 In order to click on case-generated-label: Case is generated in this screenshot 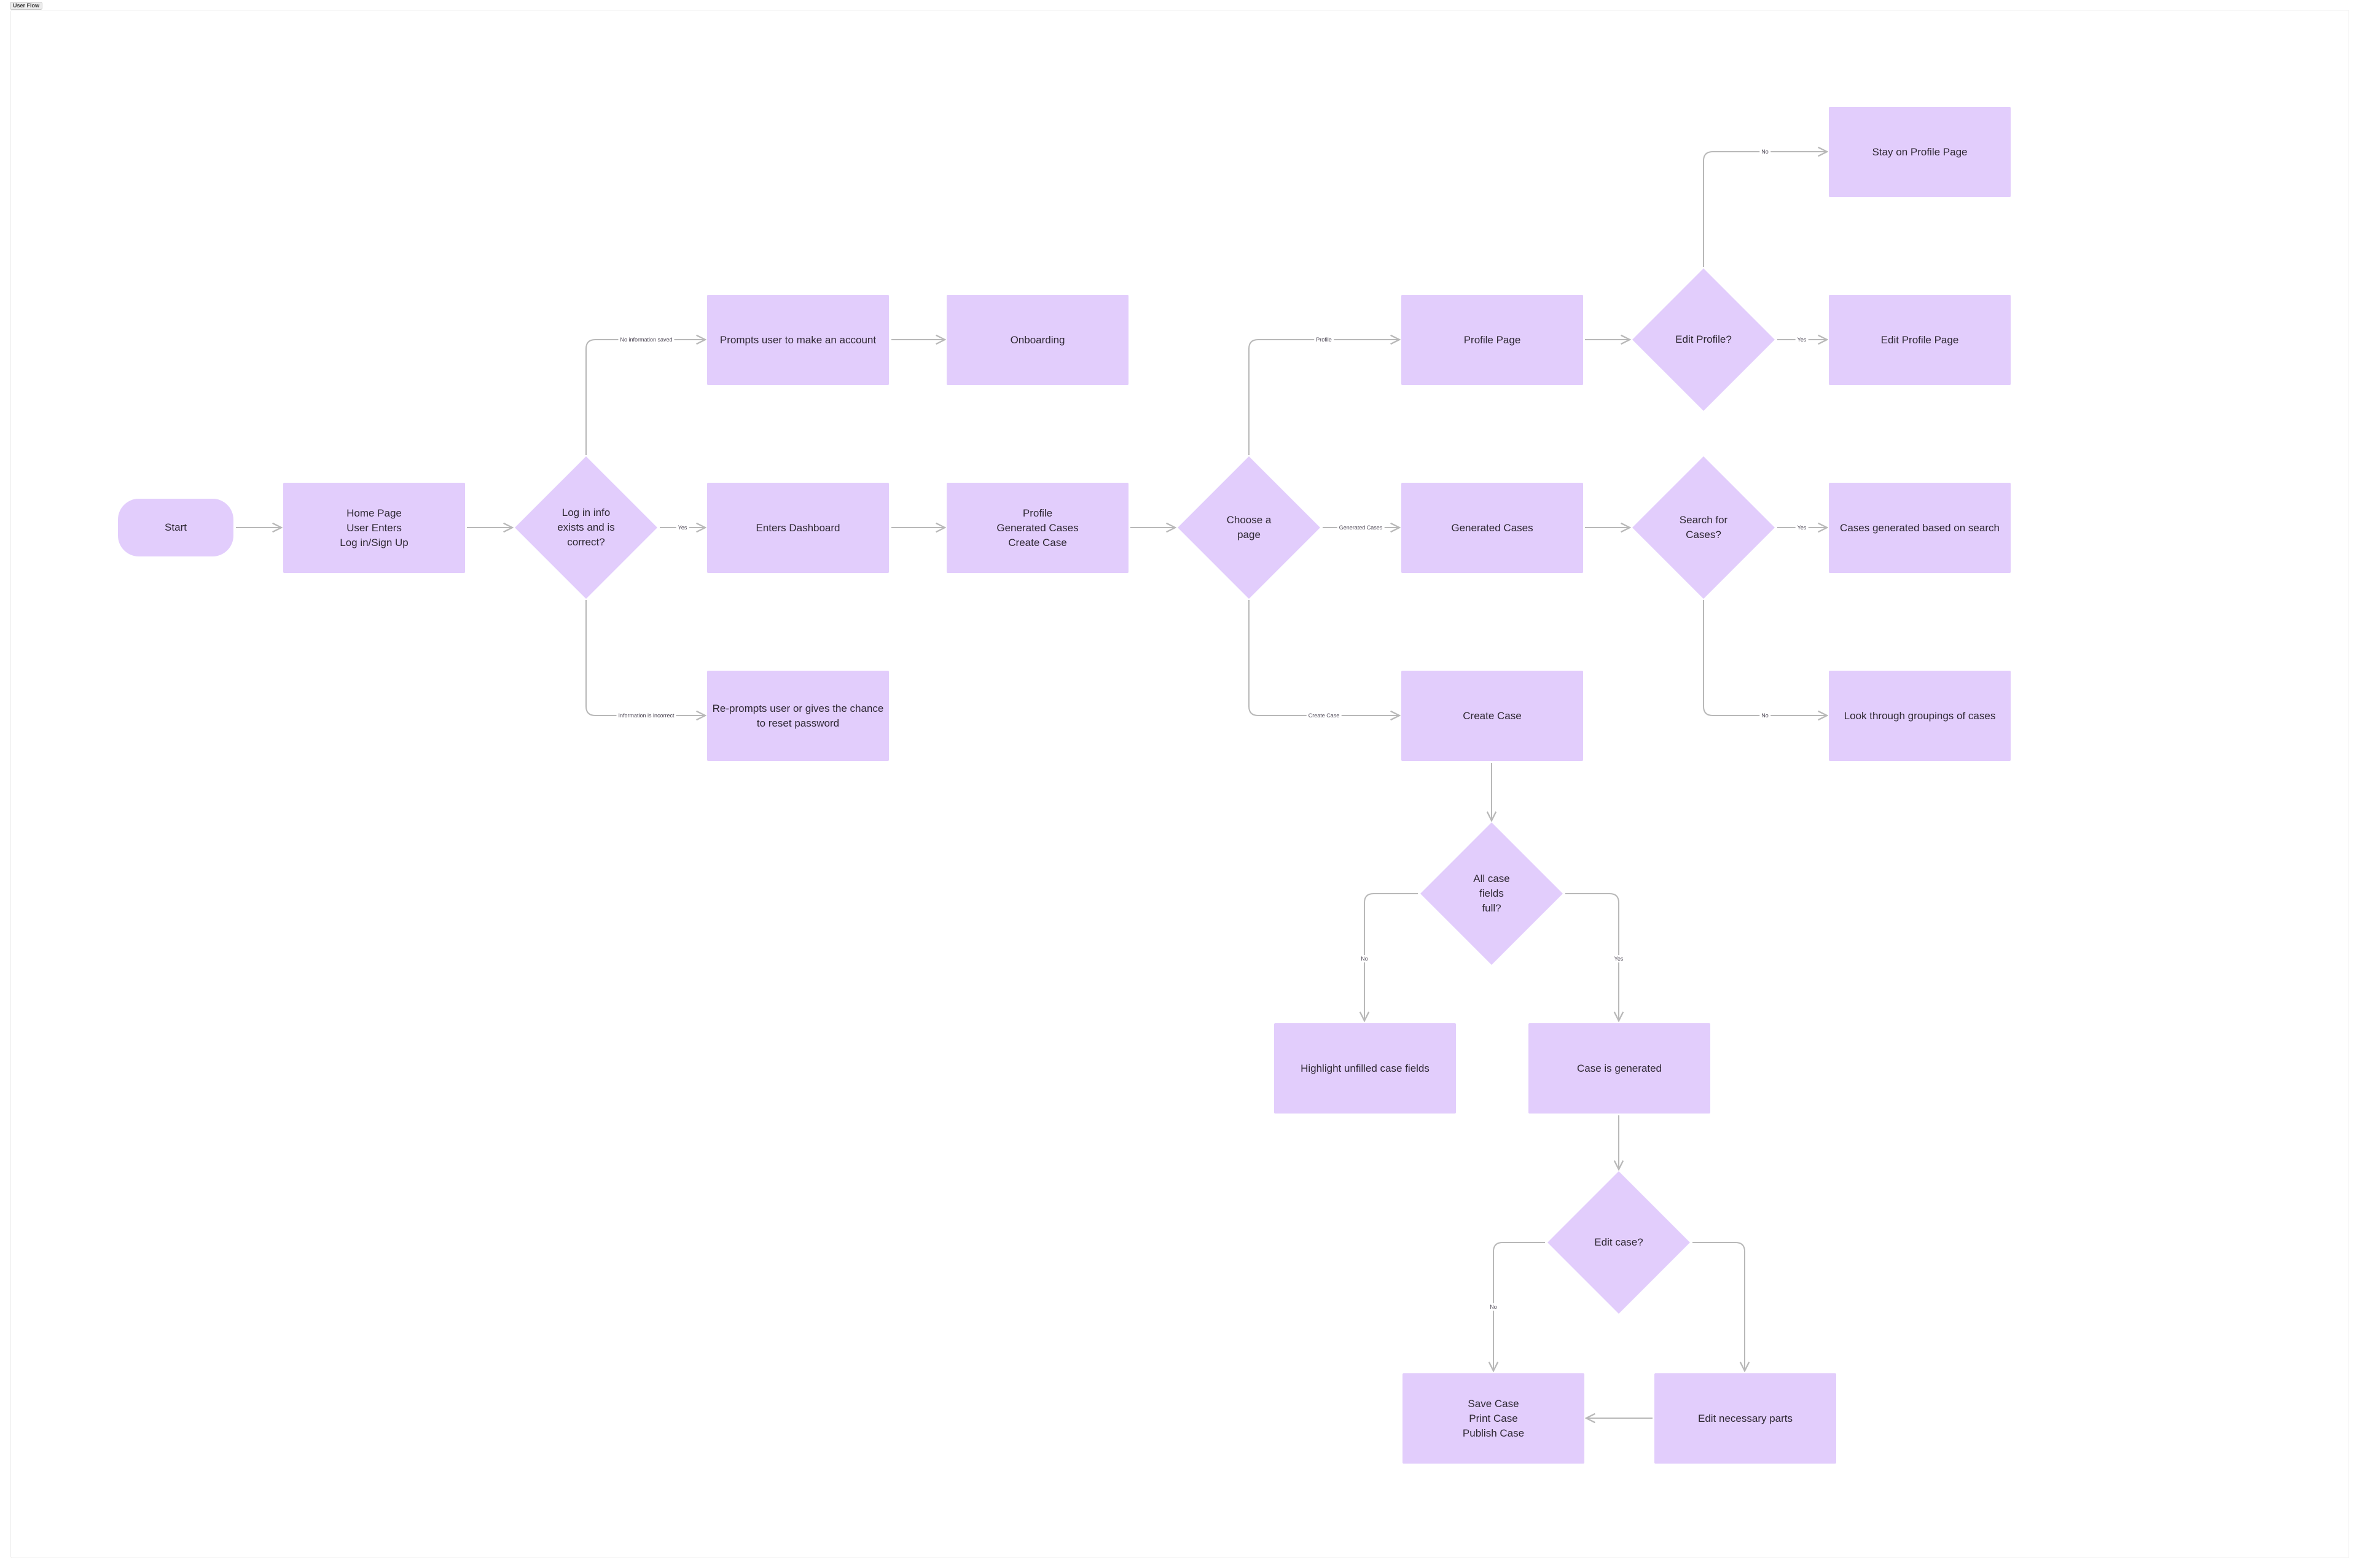, I will do `click(1619, 1068)`.